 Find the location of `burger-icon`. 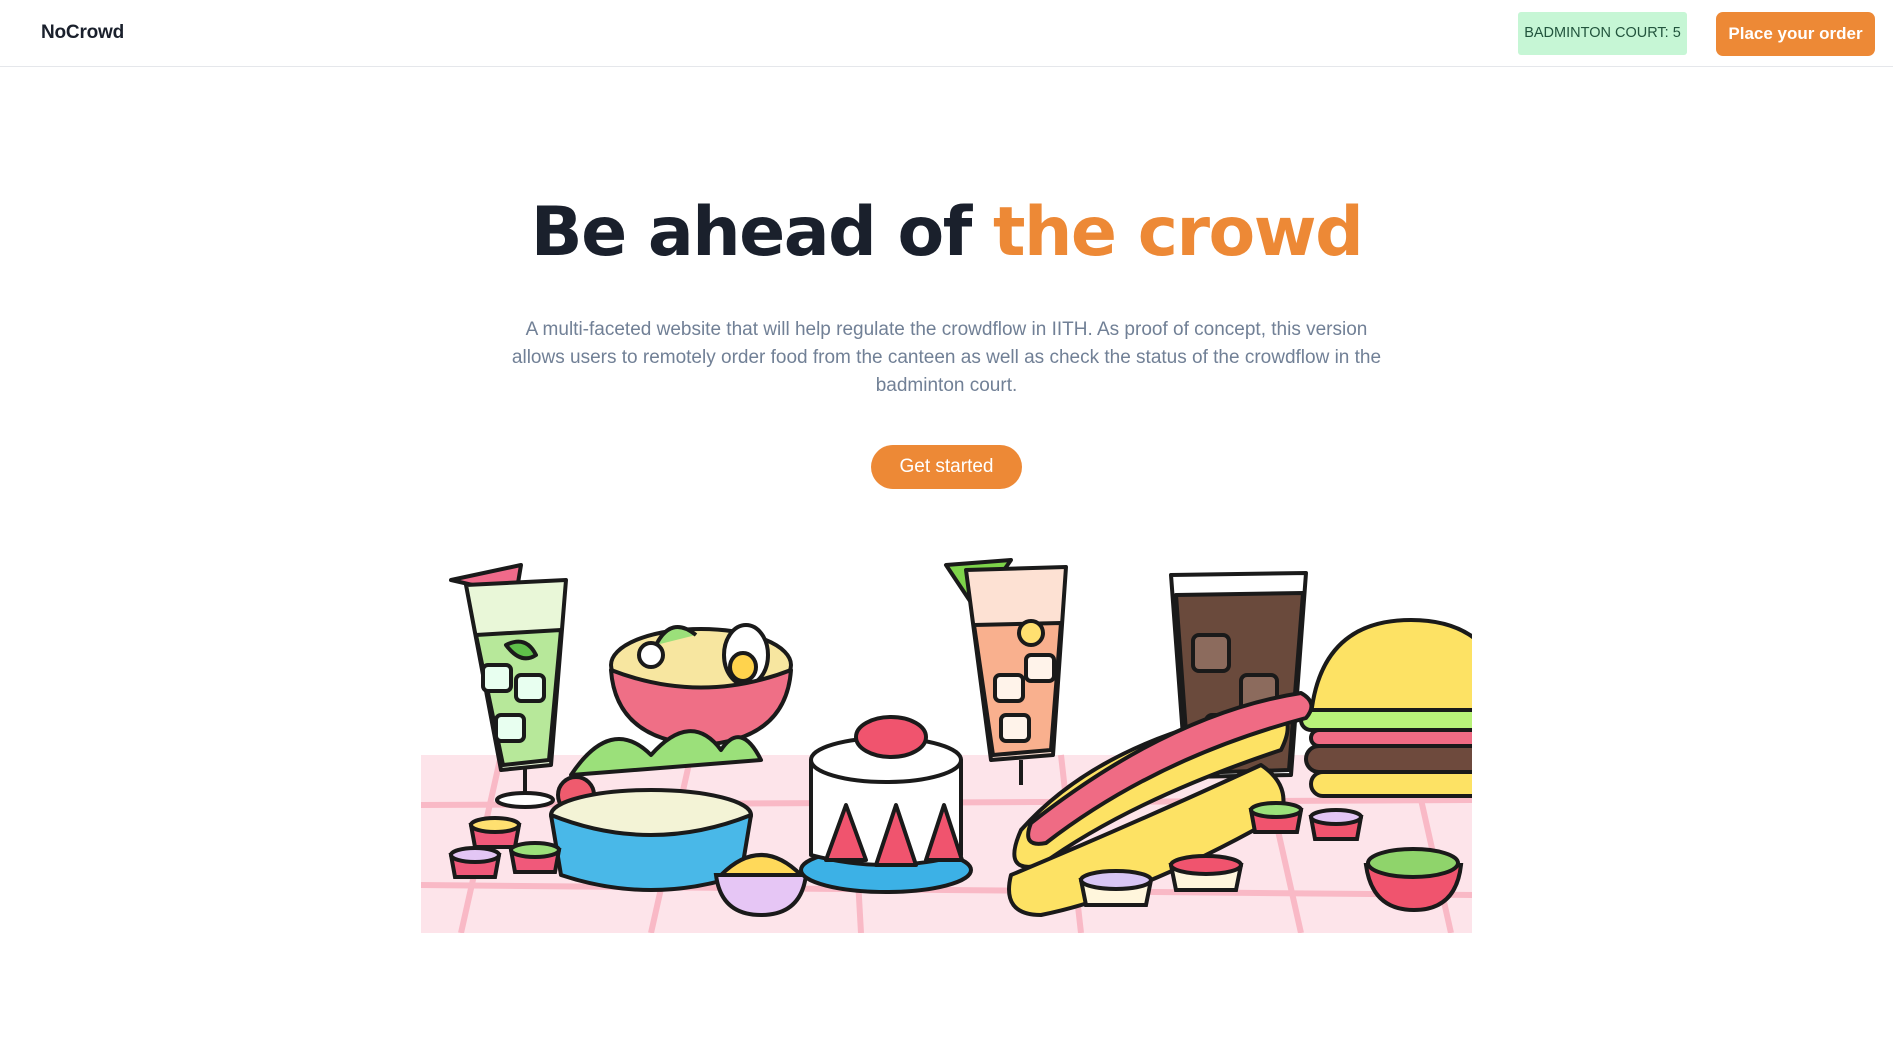

burger-icon is located at coordinates (1385, 708).